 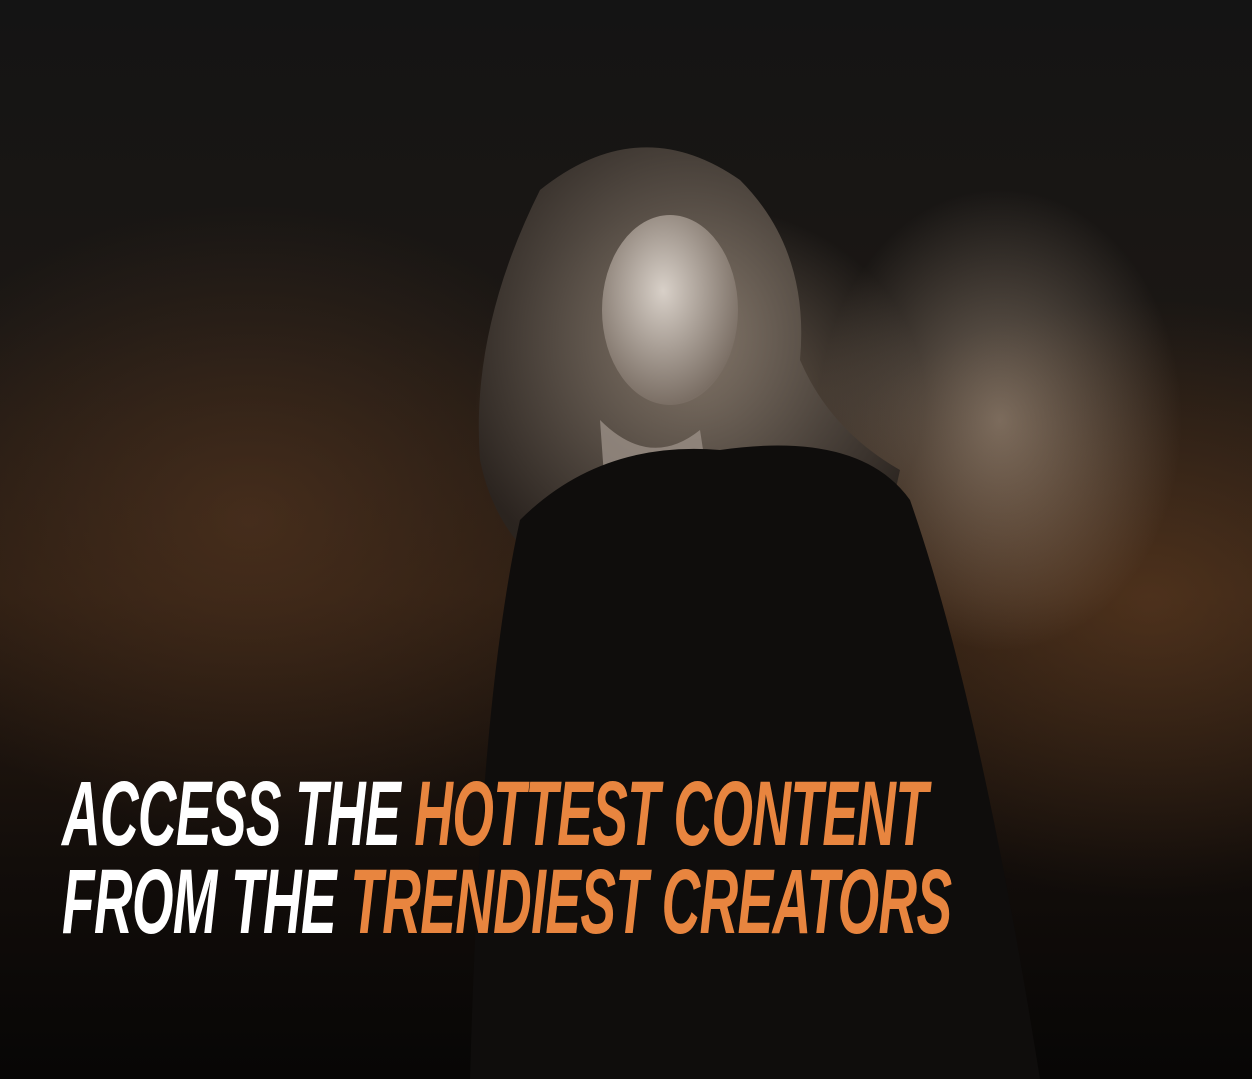 What do you see at coordinates (238, 814) in the screenshot?
I see `headline-line-1-white: ACCESS THE` at bounding box center [238, 814].